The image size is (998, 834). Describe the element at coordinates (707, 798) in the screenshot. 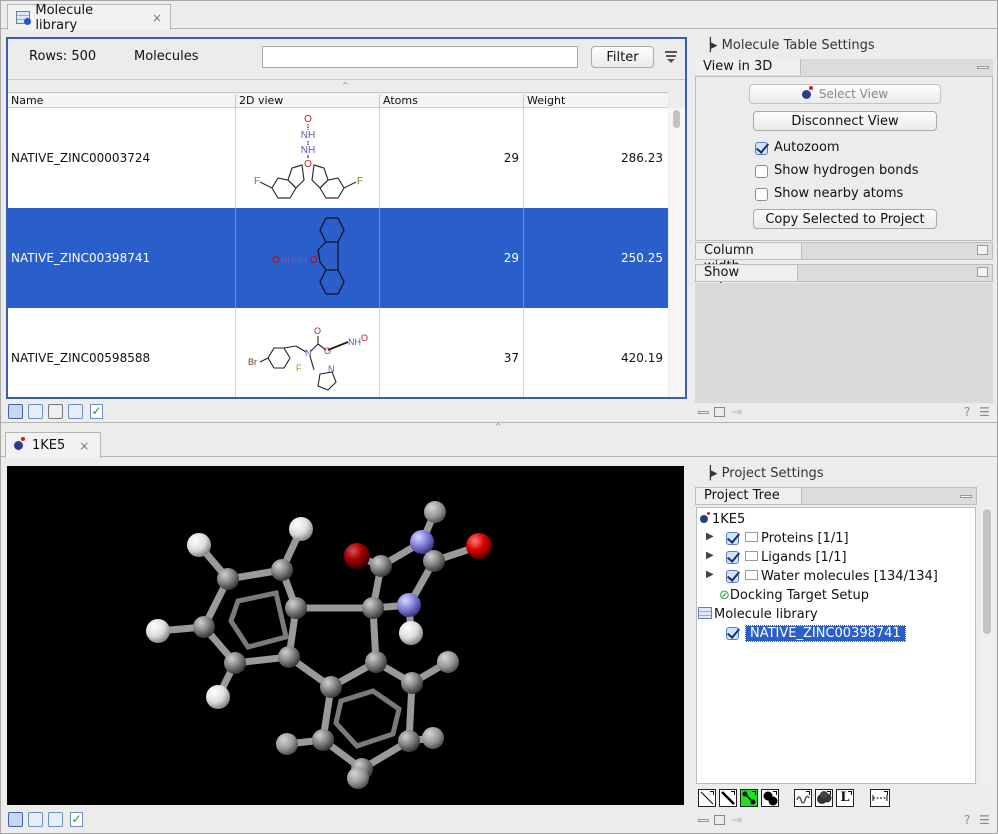

I see `wireframe-icon` at that location.